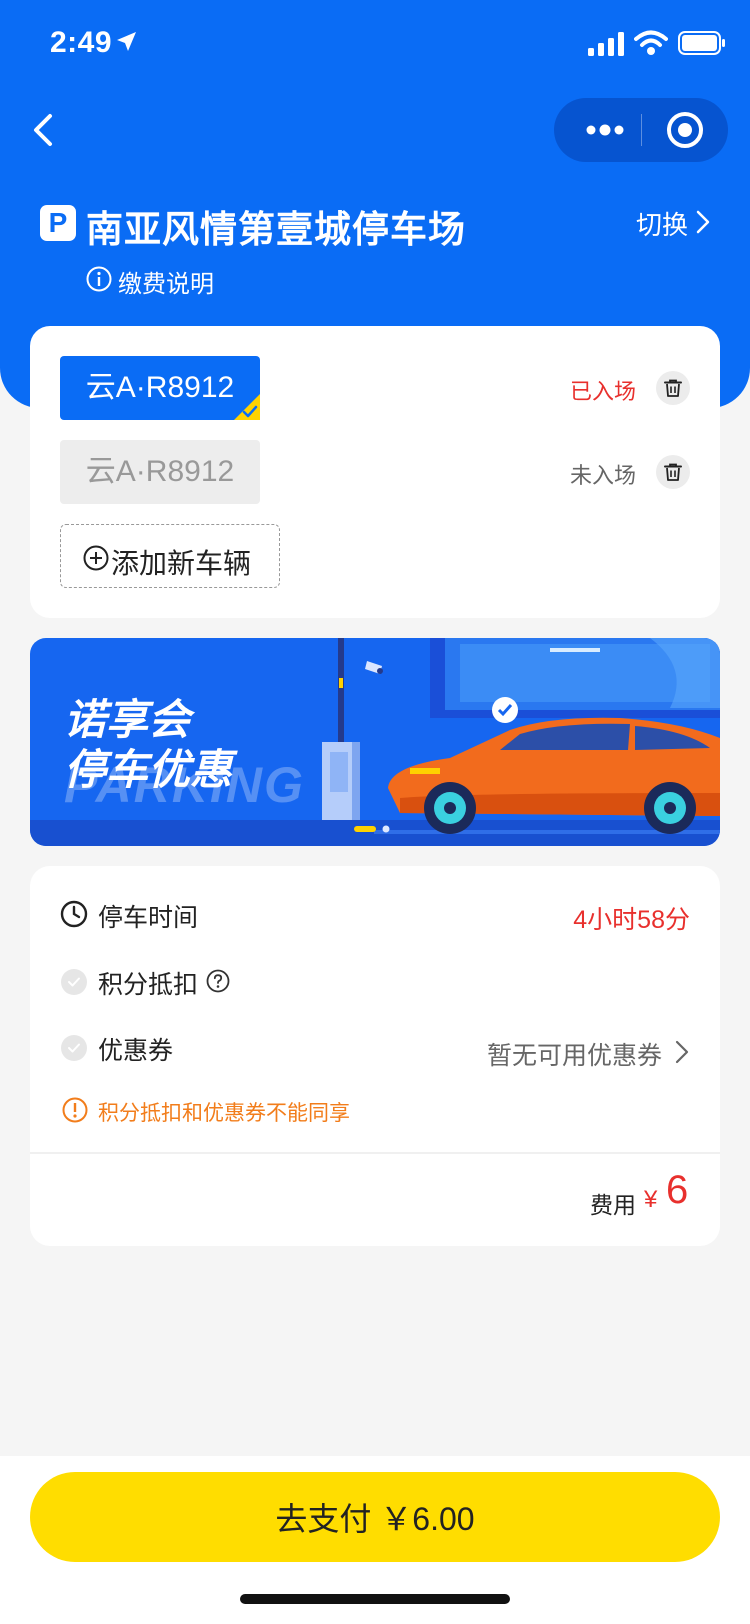 Image resolution: width=750 pixels, height=1624 pixels. Describe the element at coordinates (181, 563) in the screenshot. I see `add-vehicle-label: 添加新车辆` at that location.